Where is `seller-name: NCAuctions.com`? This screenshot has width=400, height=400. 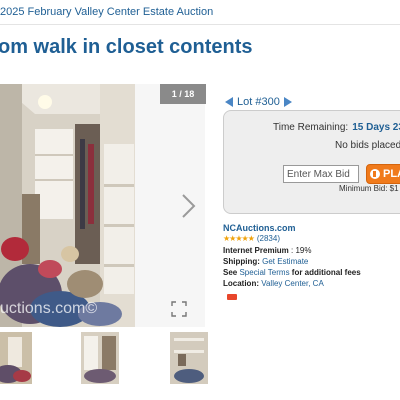 seller-name: NCAuctions.com is located at coordinates (259, 228).